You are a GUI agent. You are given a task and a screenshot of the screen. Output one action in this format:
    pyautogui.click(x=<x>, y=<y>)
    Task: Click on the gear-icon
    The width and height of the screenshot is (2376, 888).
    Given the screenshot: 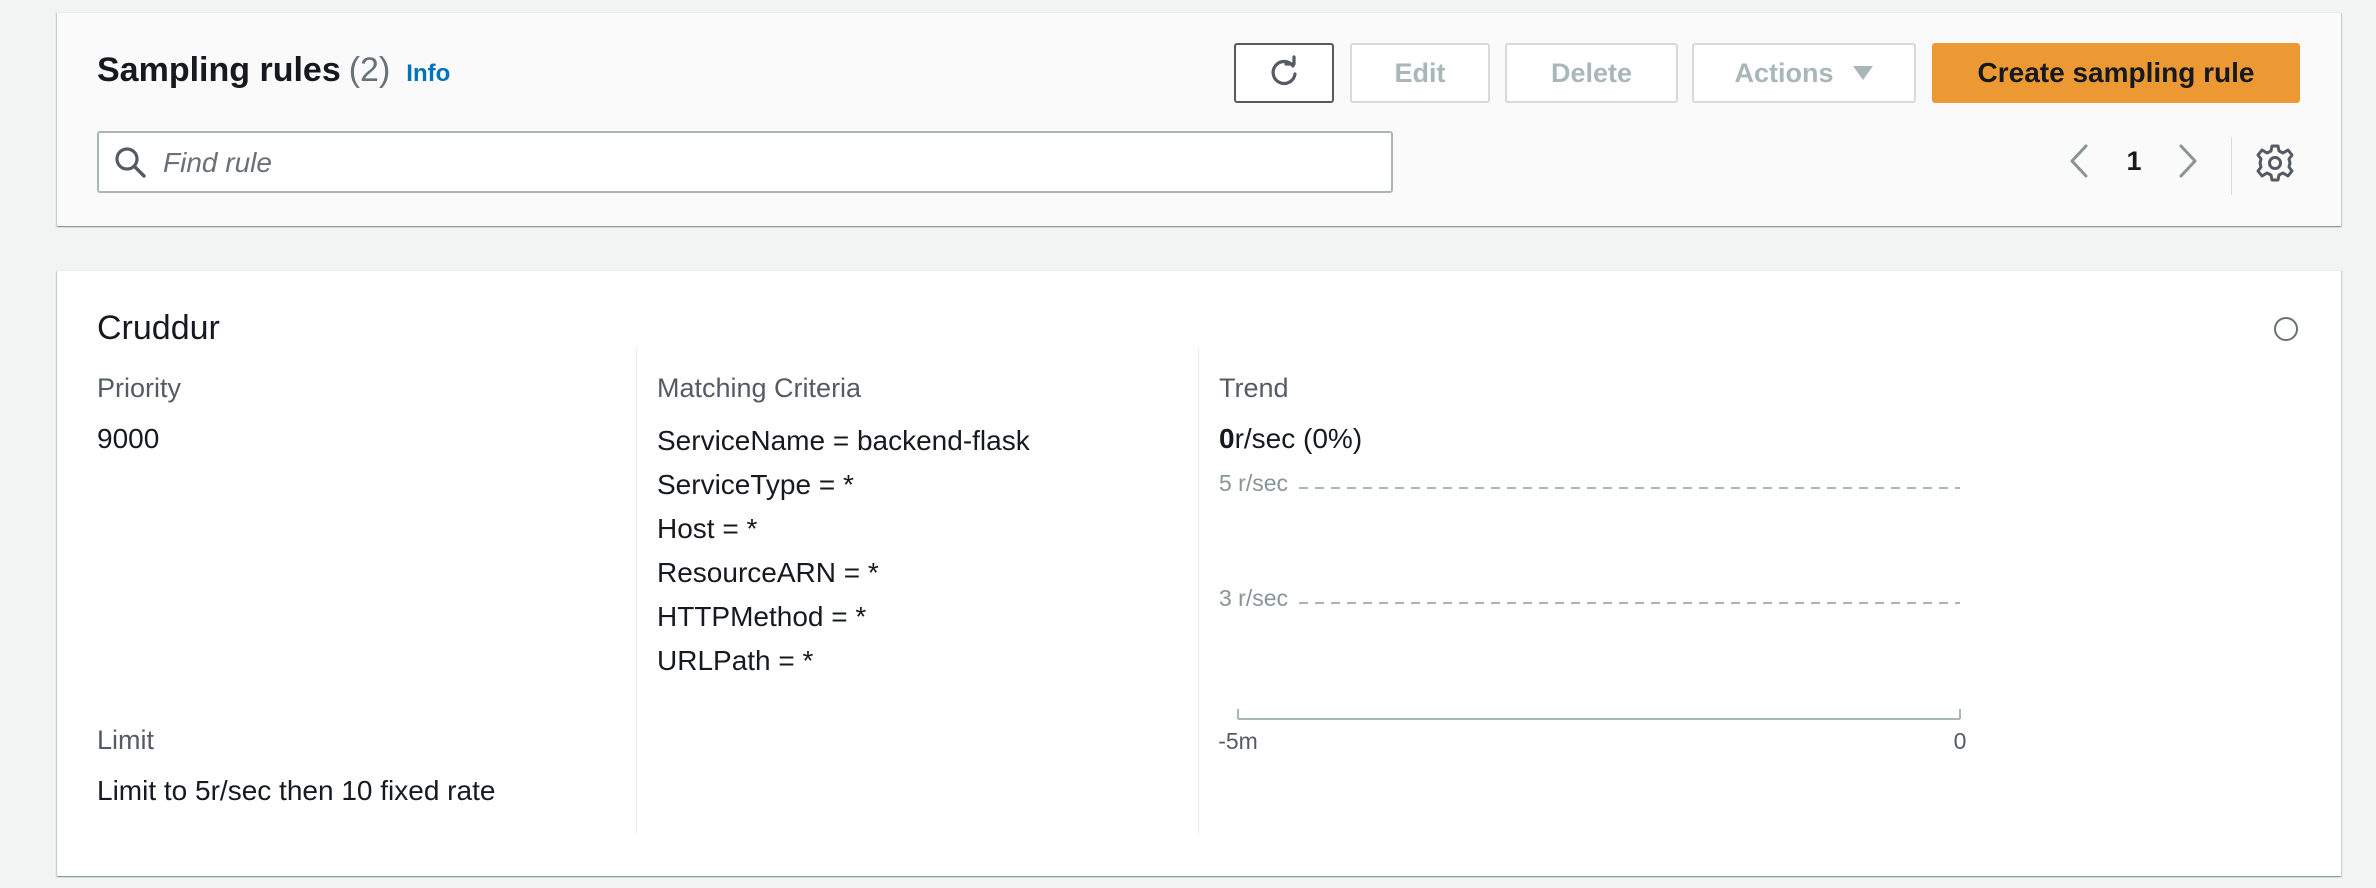 What is the action you would take?
    pyautogui.click(x=2275, y=163)
    